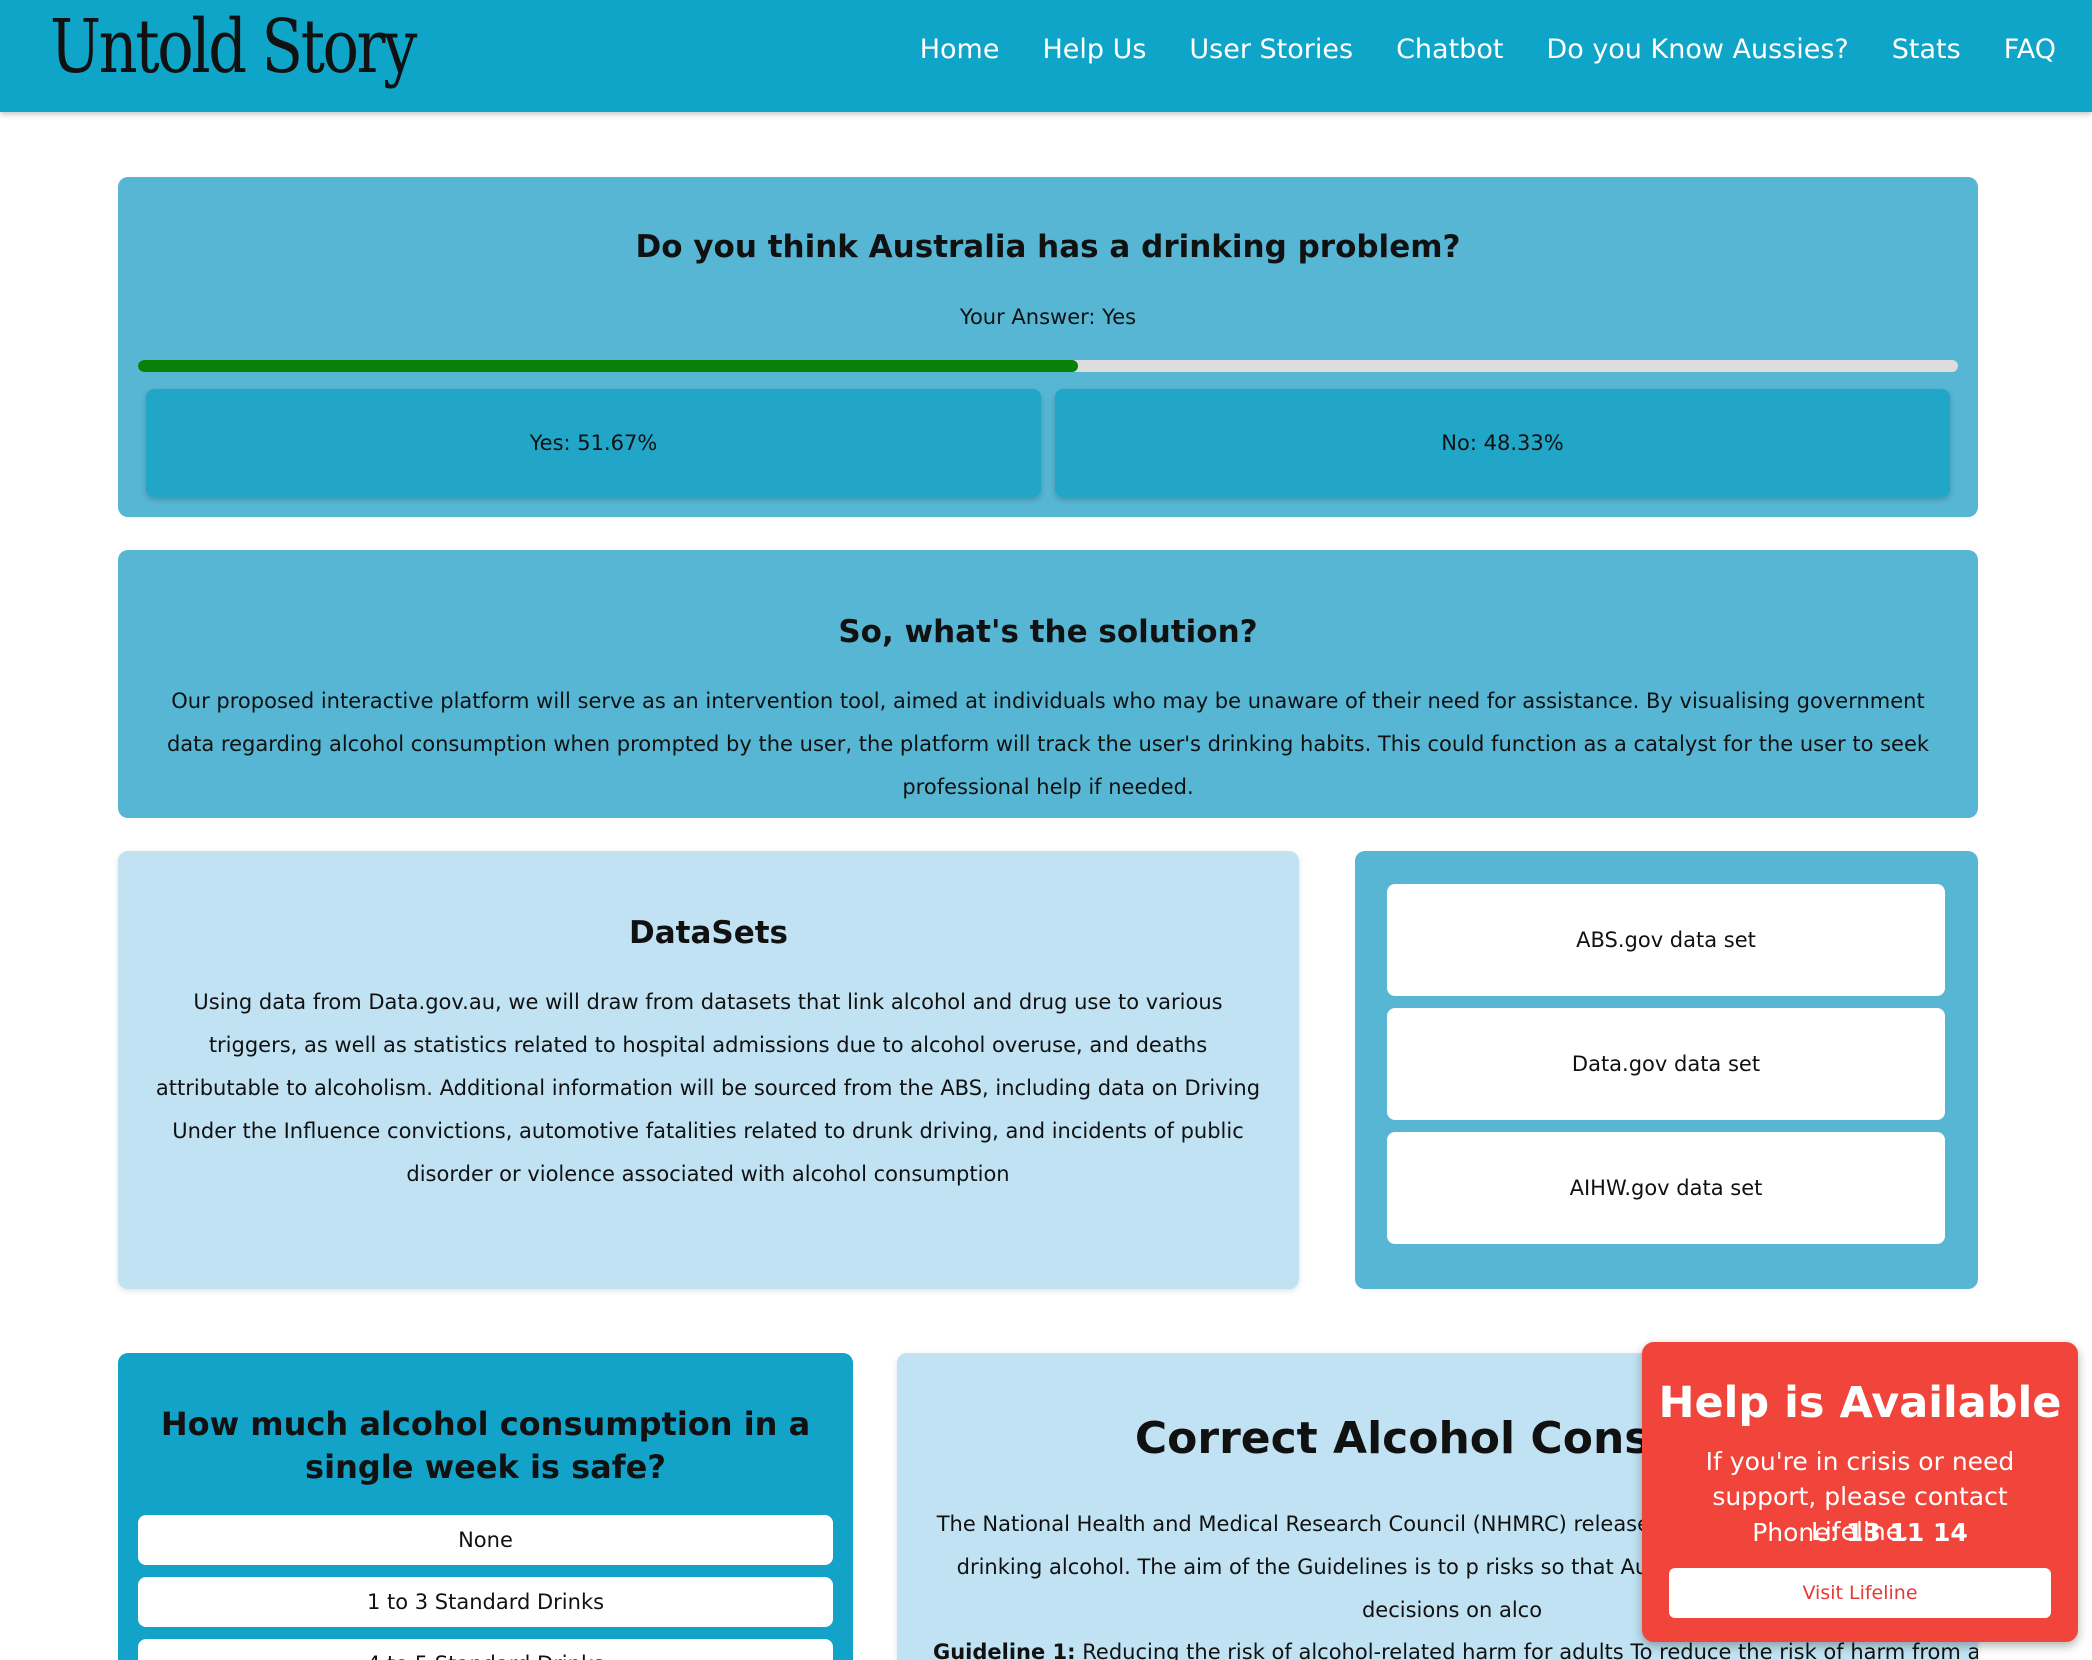 The height and width of the screenshot is (1660, 2092). Describe the element at coordinates (1666, 940) in the screenshot. I see `abs-dataset-link: ABS.gov data set` at that location.